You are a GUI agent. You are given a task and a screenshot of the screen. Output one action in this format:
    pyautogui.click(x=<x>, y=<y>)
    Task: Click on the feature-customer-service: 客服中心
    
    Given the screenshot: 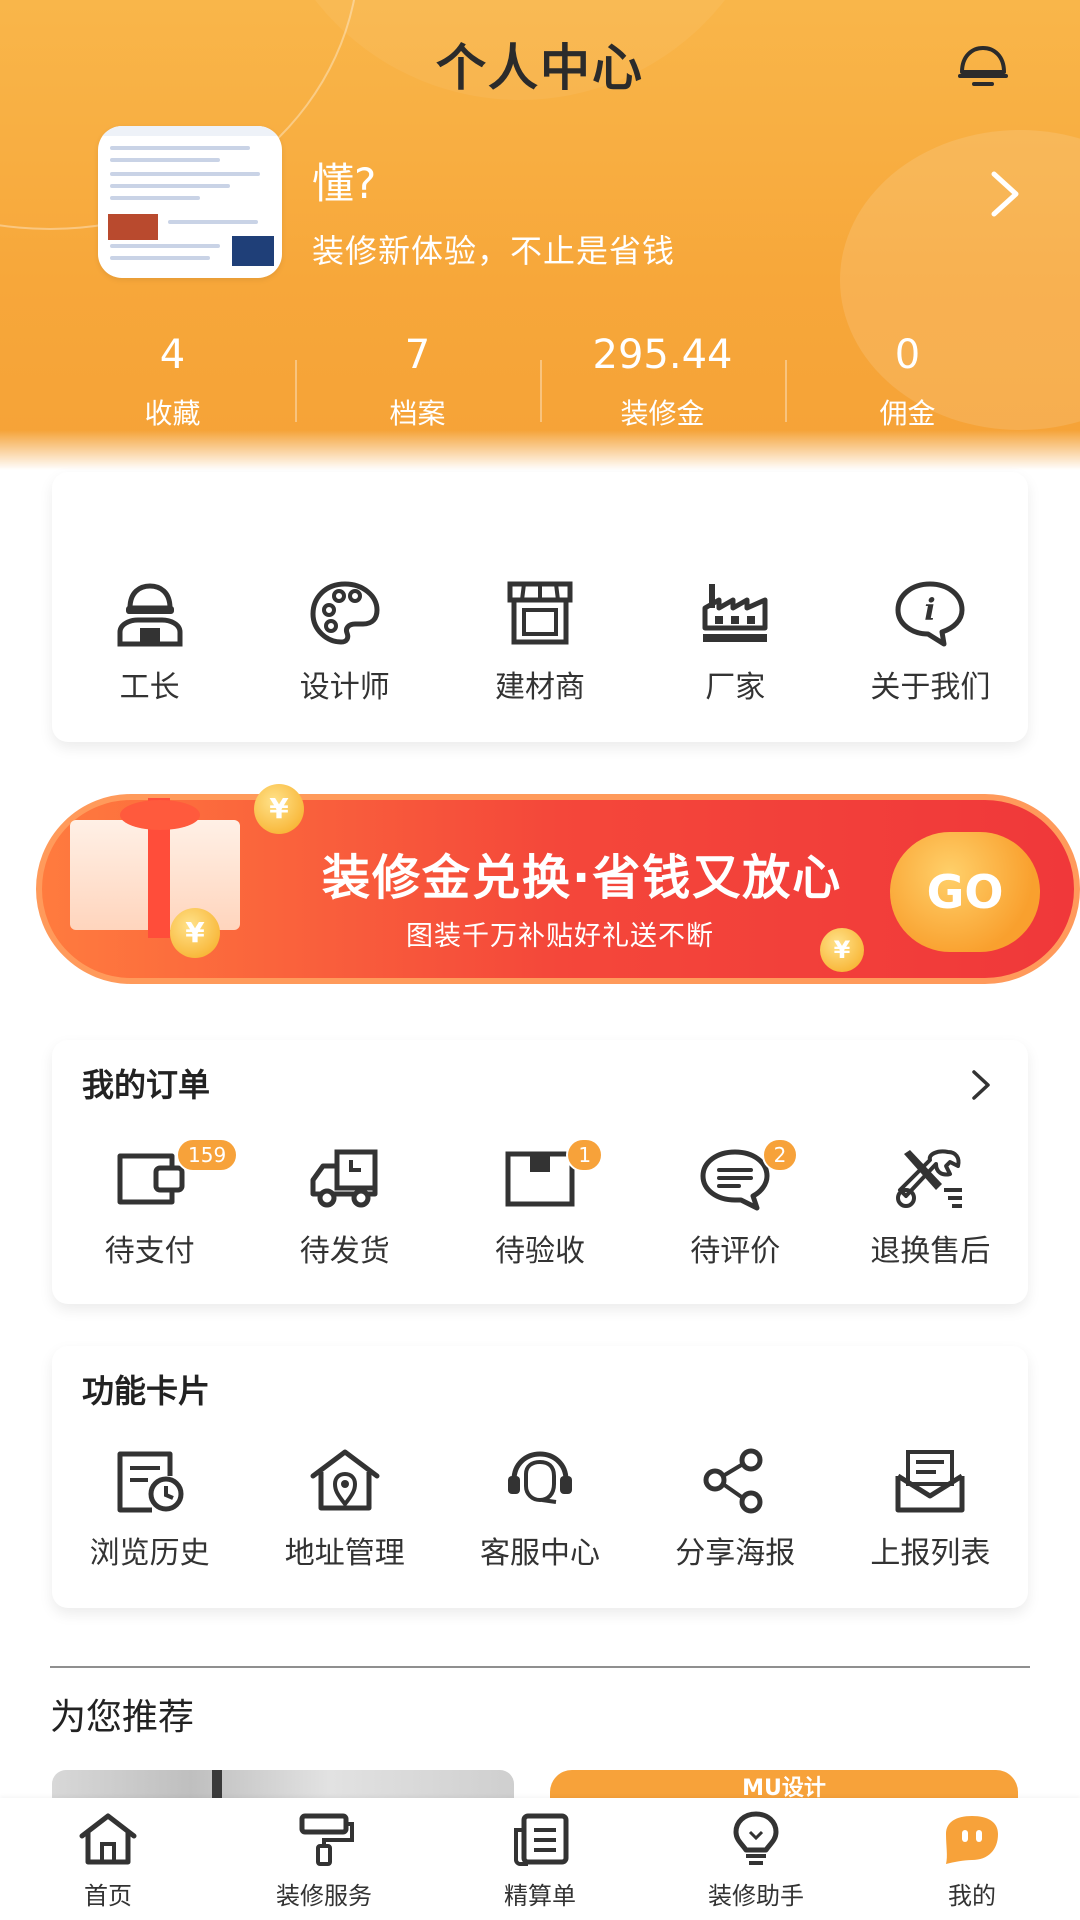 What is the action you would take?
    pyautogui.click(x=539, y=1509)
    